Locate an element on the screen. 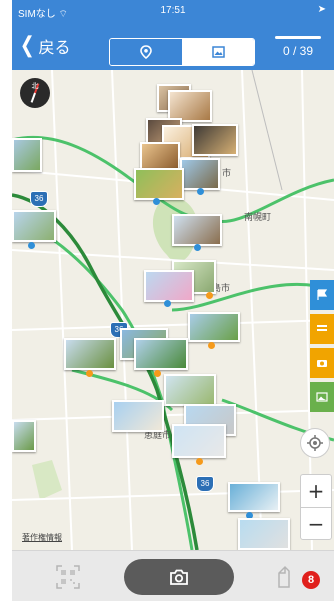 The width and height of the screenshot is (334, 601). tab-map is located at coordinates (146, 52).